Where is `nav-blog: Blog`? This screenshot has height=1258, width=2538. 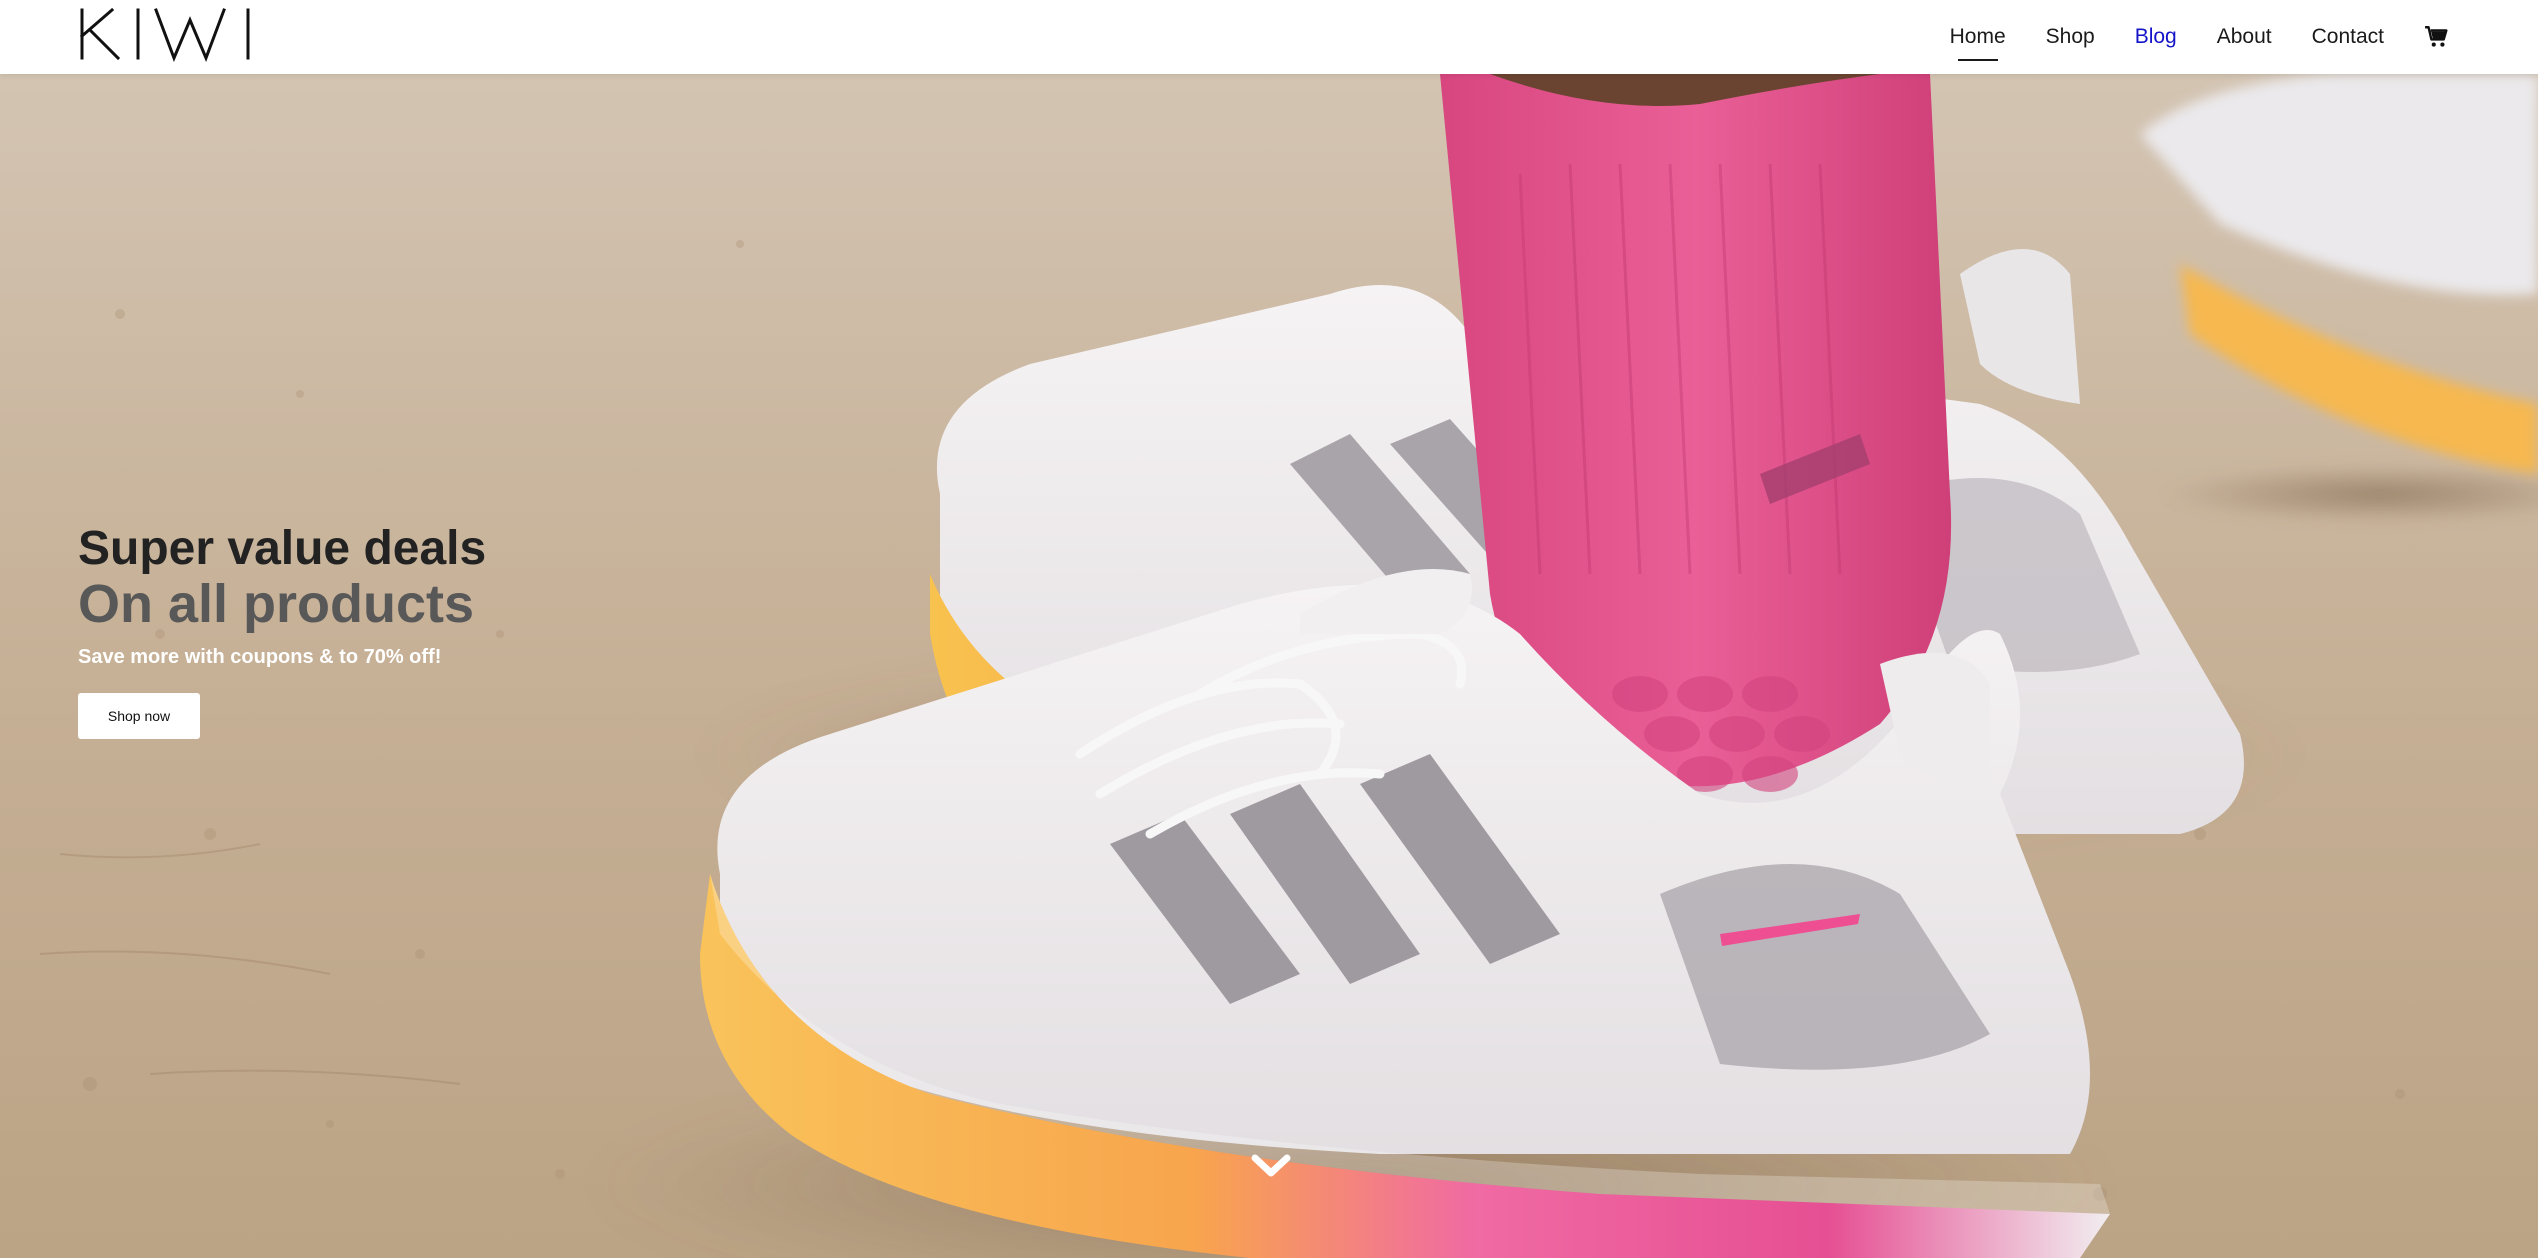
nav-blog: Blog is located at coordinates (2156, 37).